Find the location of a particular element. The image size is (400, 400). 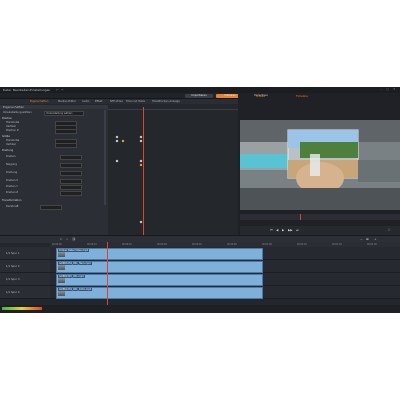

rotate-z-field is located at coordinates (71, 193).